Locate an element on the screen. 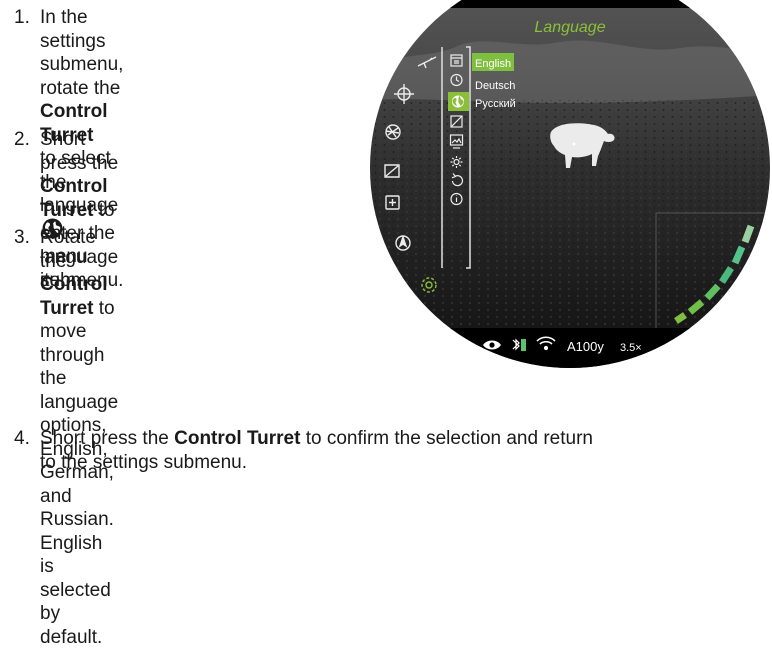  menu-title: Language is located at coordinates (569, 27).